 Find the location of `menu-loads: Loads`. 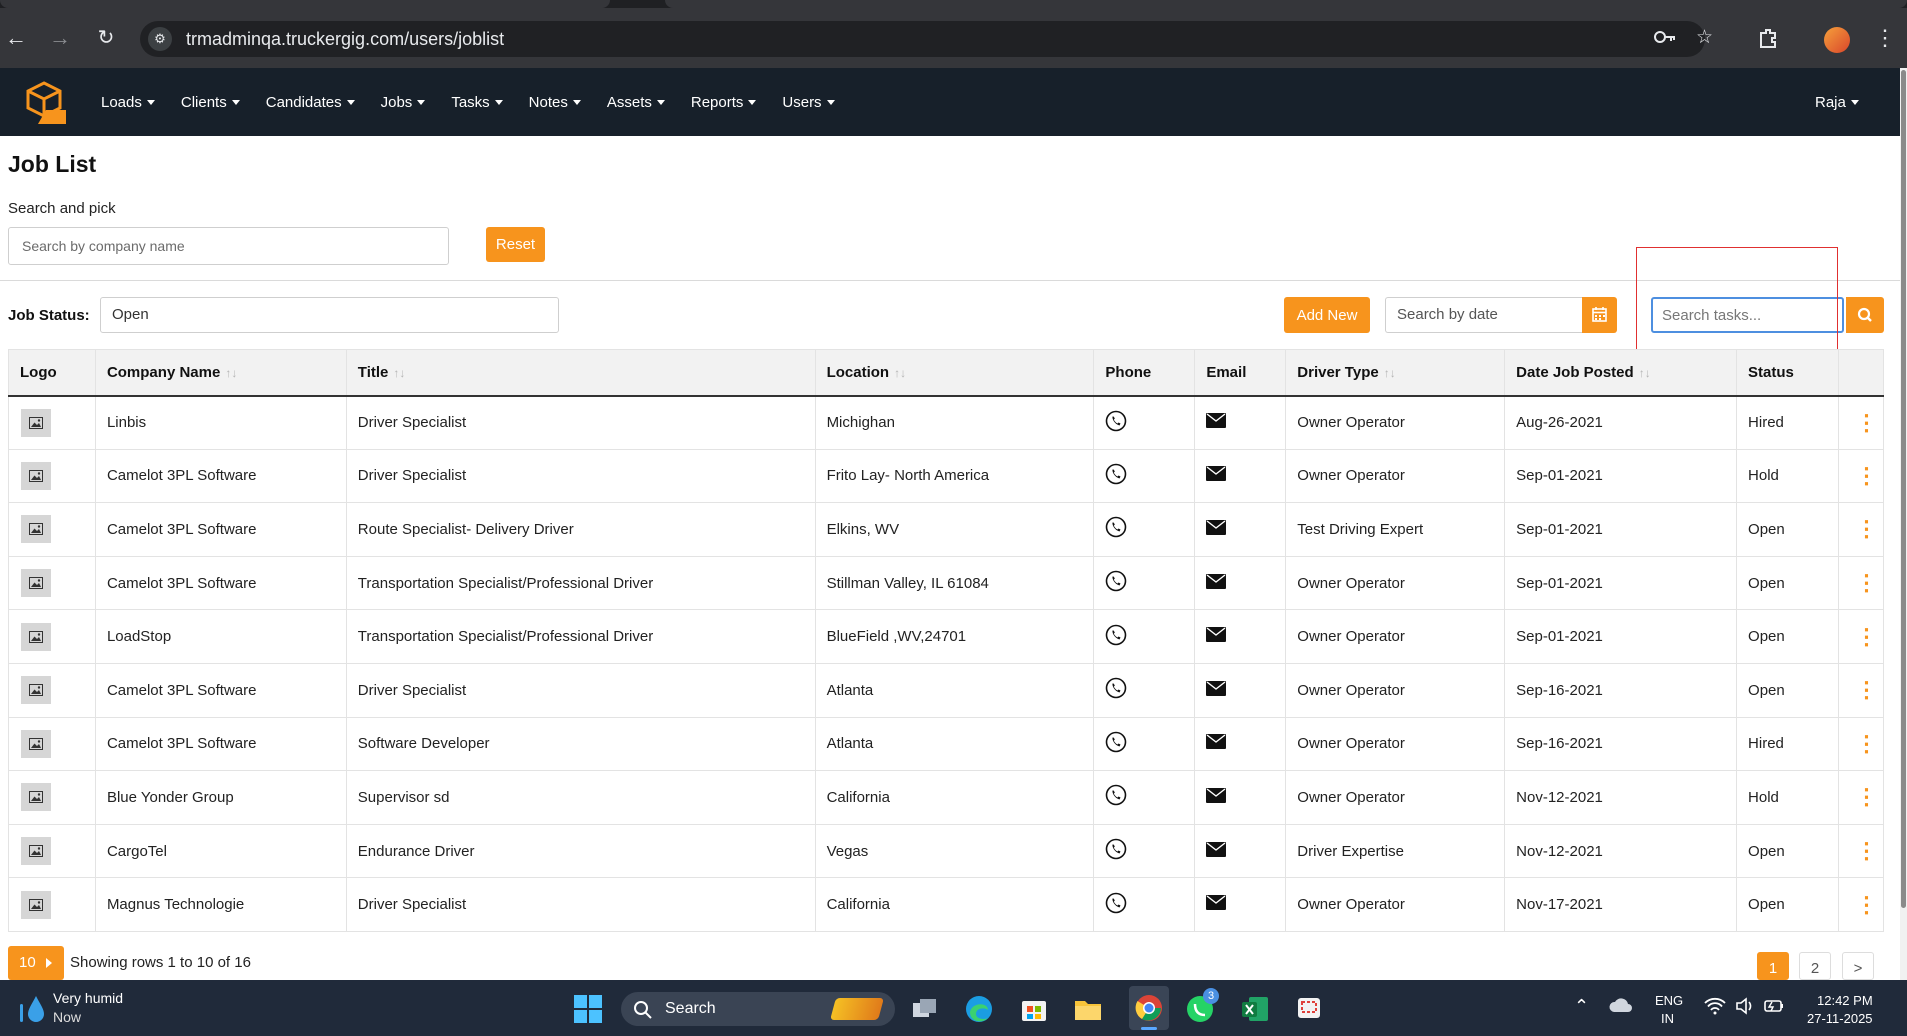

menu-loads: Loads is located at coordinates (128, 102).